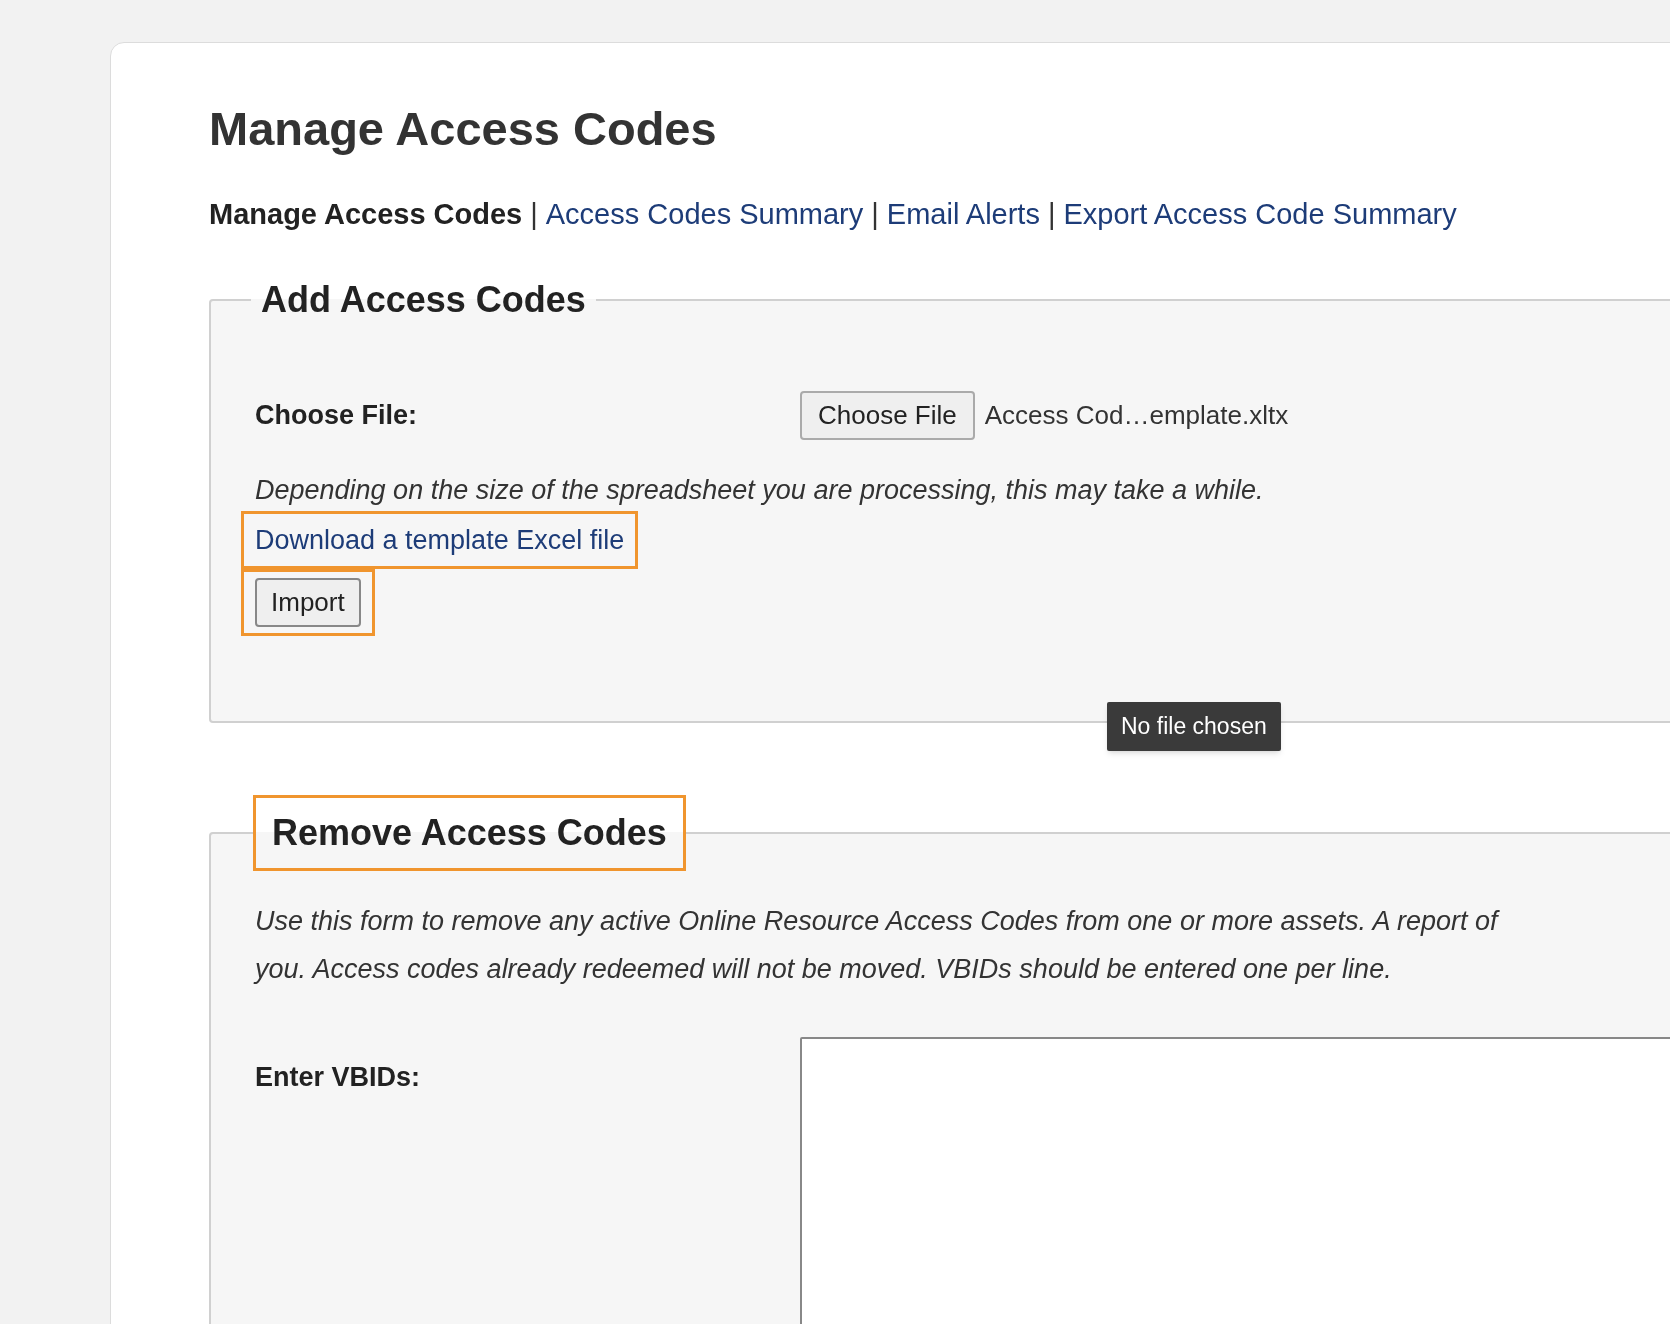 This screenshot has width=1670, height=1324. Describe the element at coordinates (338, 1077) in the screenshot. I see `field-label: Enter VBIDs:` at that location.